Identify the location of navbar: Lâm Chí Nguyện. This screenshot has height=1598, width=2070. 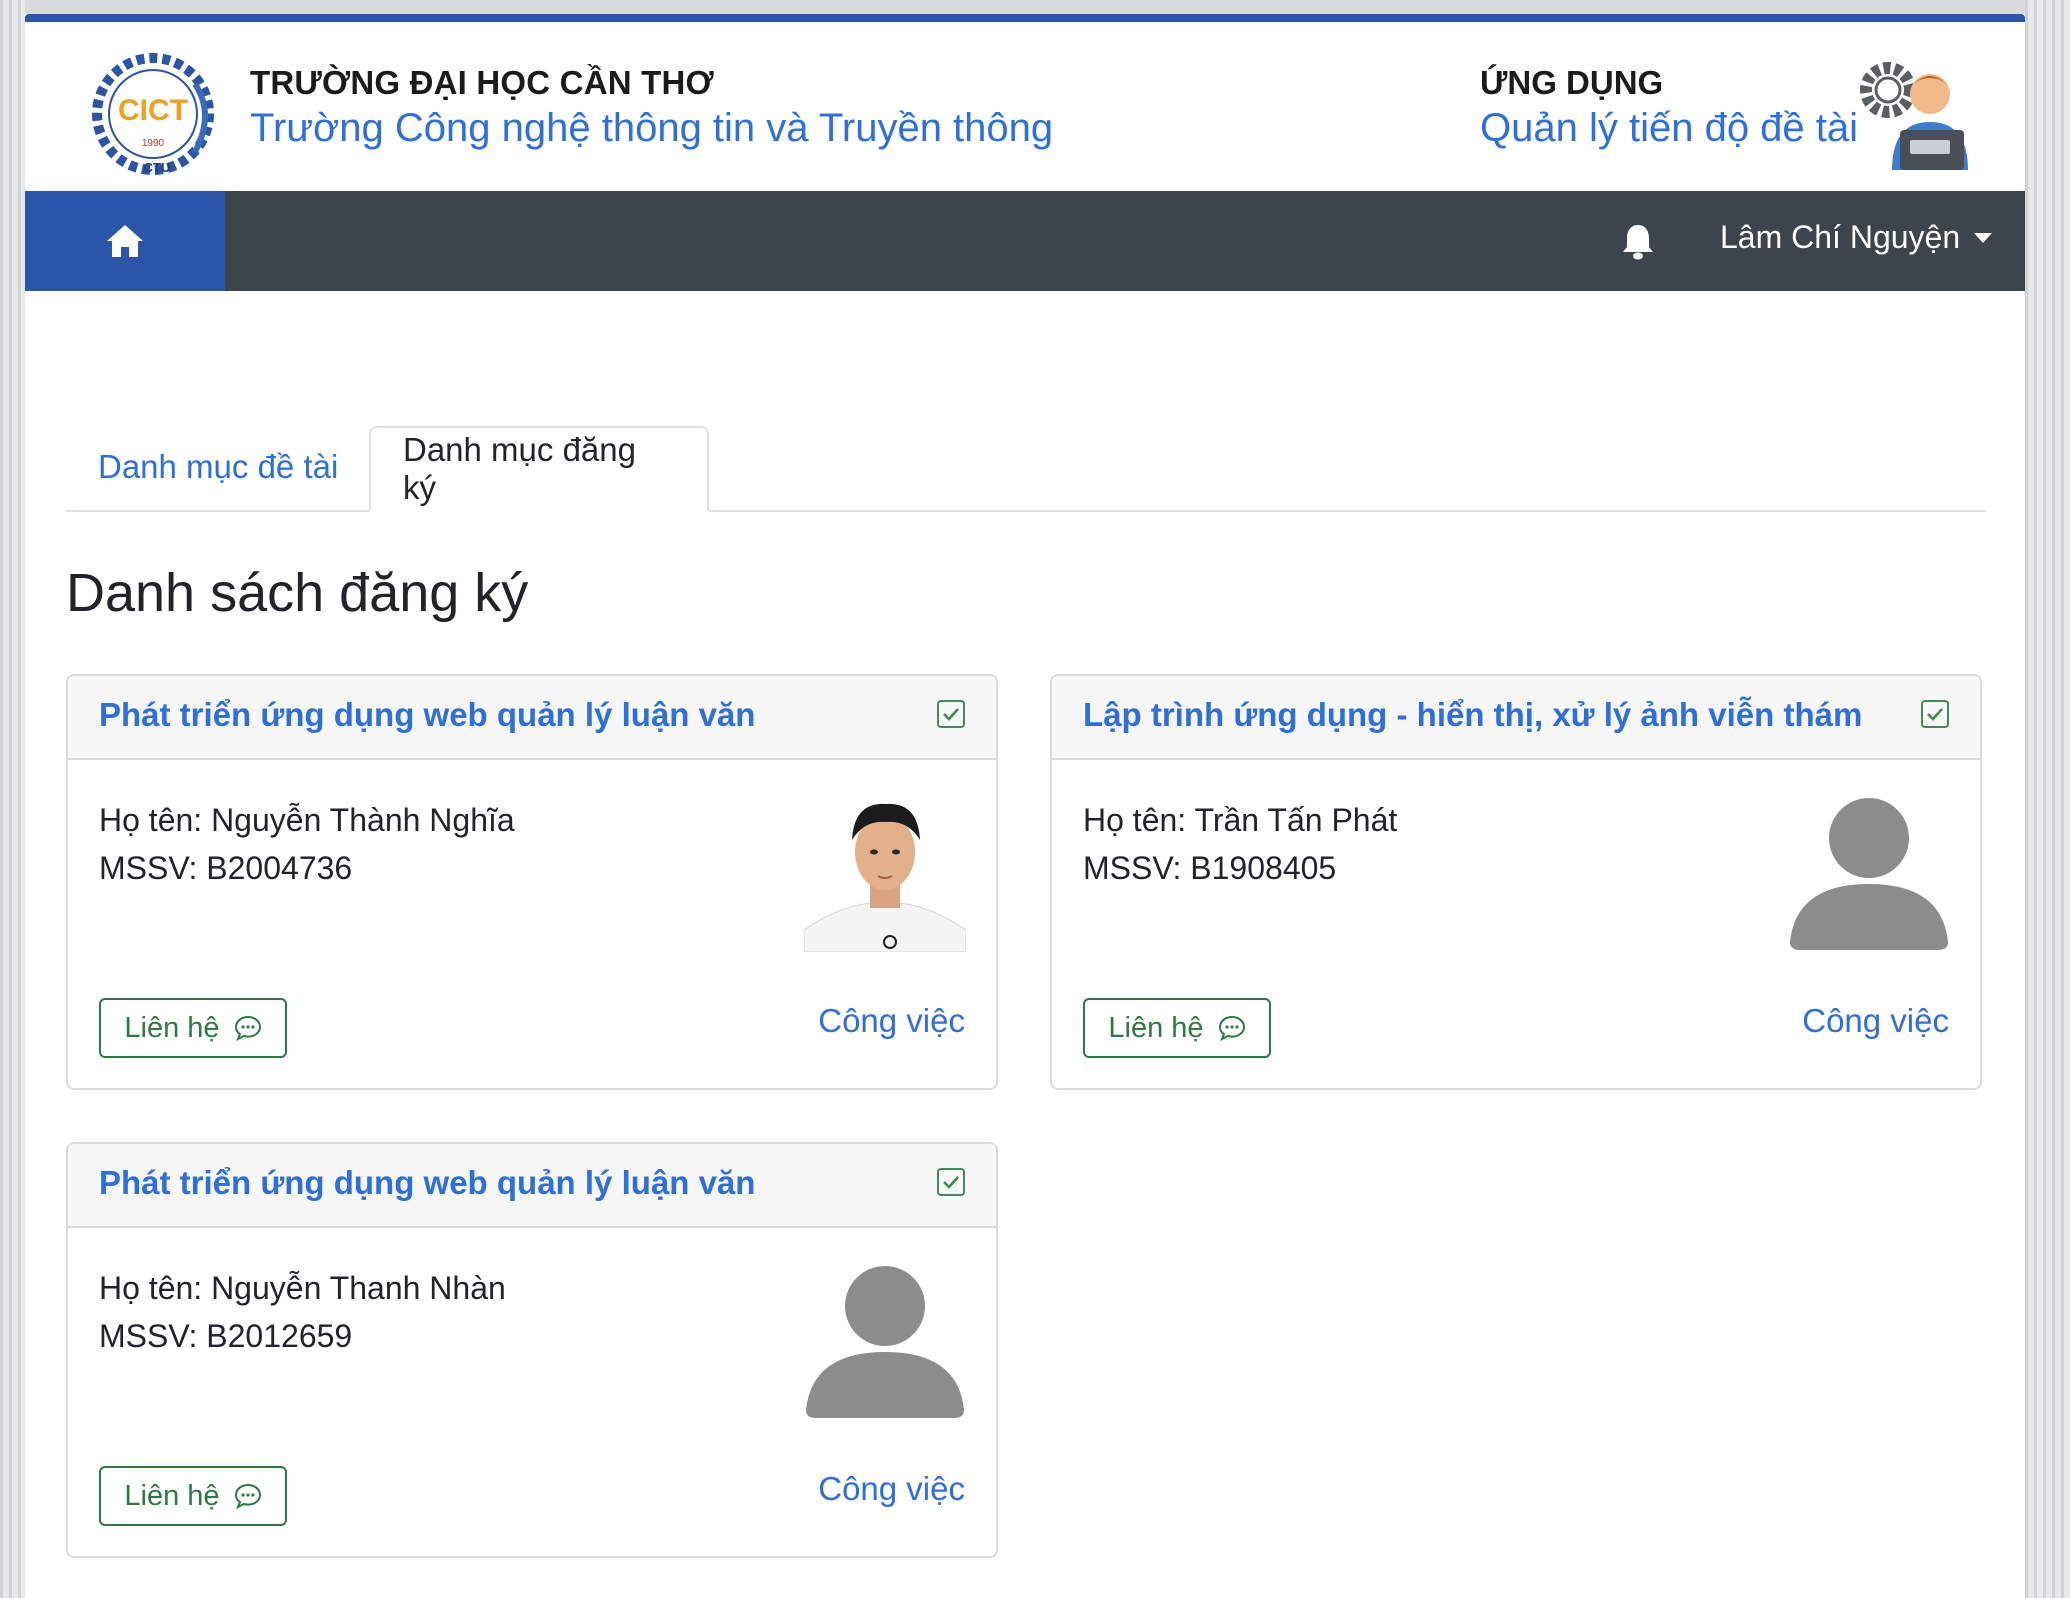
(1025, 241).